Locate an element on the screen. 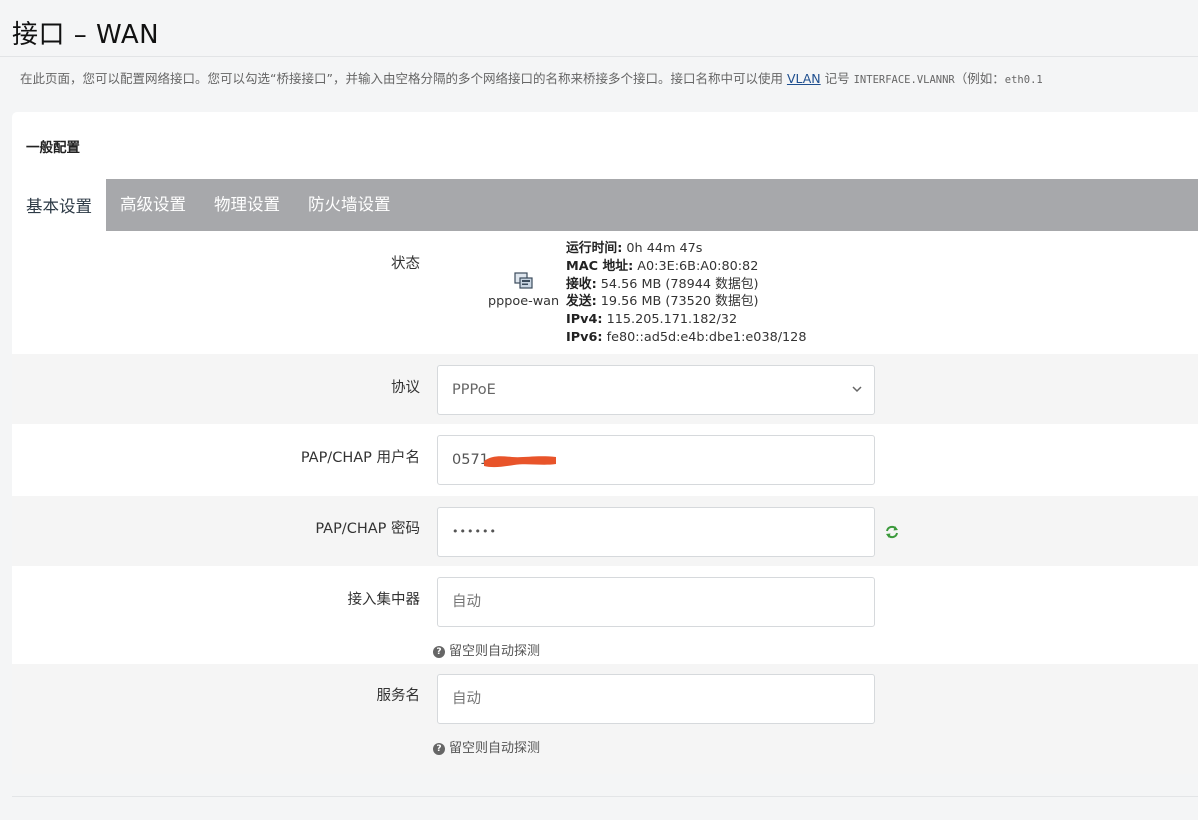  protocol-selected-value: PPPoE is located at coordinates (474, 390).